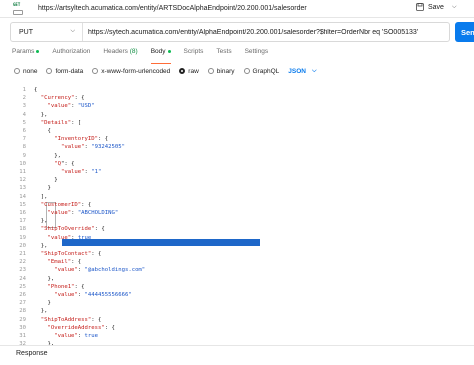  What do you see at coordinates (47, 32) in the screenshot?
I see `http-method-select: PUT ⌵` at bounding box center [47, 32].